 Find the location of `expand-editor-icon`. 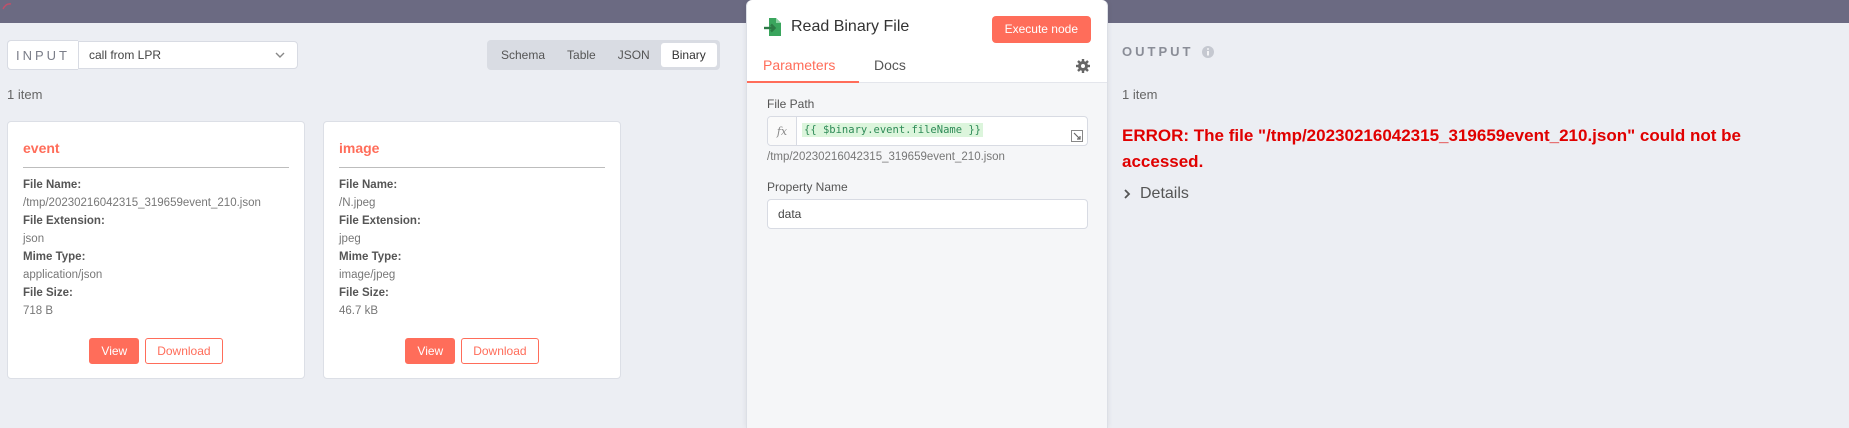

expand-editor-icon is located at coordinates (1077, 136).